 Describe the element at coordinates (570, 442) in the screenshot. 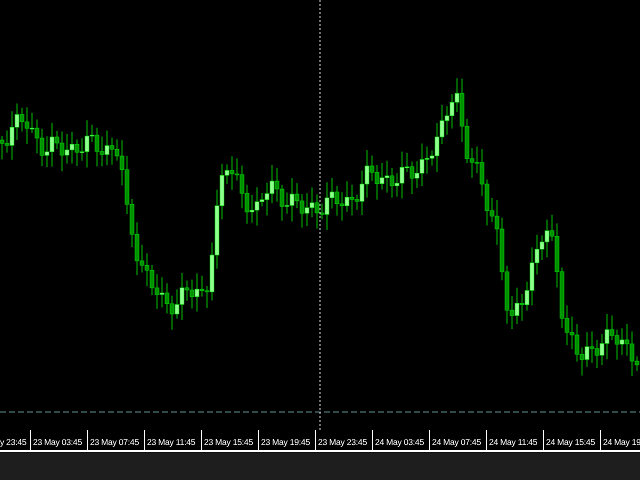

I see `time-axis-label: 24 May 15:45` at that location.